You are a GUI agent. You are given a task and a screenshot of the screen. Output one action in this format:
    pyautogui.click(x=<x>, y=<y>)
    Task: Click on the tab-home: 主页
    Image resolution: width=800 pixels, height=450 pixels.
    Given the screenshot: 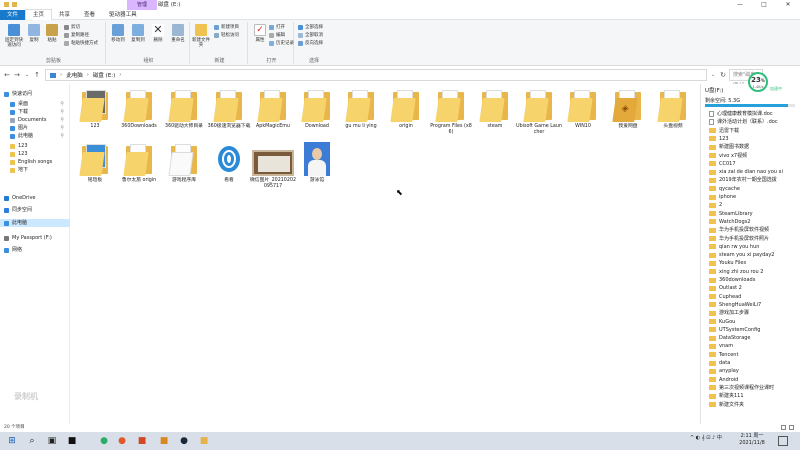 What is the action you would take?
    pyautogui.click(x=39, y=14)
    